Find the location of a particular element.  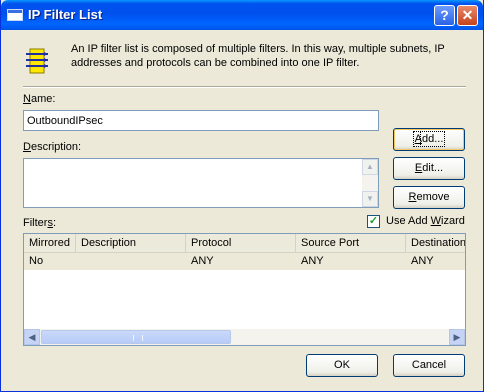

cell-protocol: ANY is located at coordinates (202, 261).